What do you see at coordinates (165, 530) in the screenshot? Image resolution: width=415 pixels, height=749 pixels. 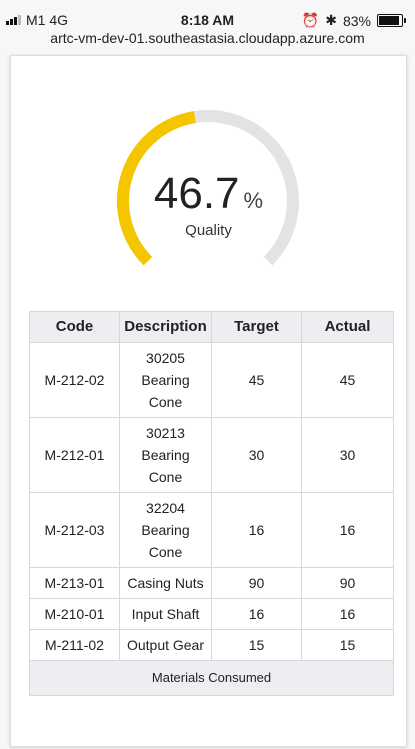 I see `cell-description: 32204 Bearing Cone` at bounding box center [165, 530].